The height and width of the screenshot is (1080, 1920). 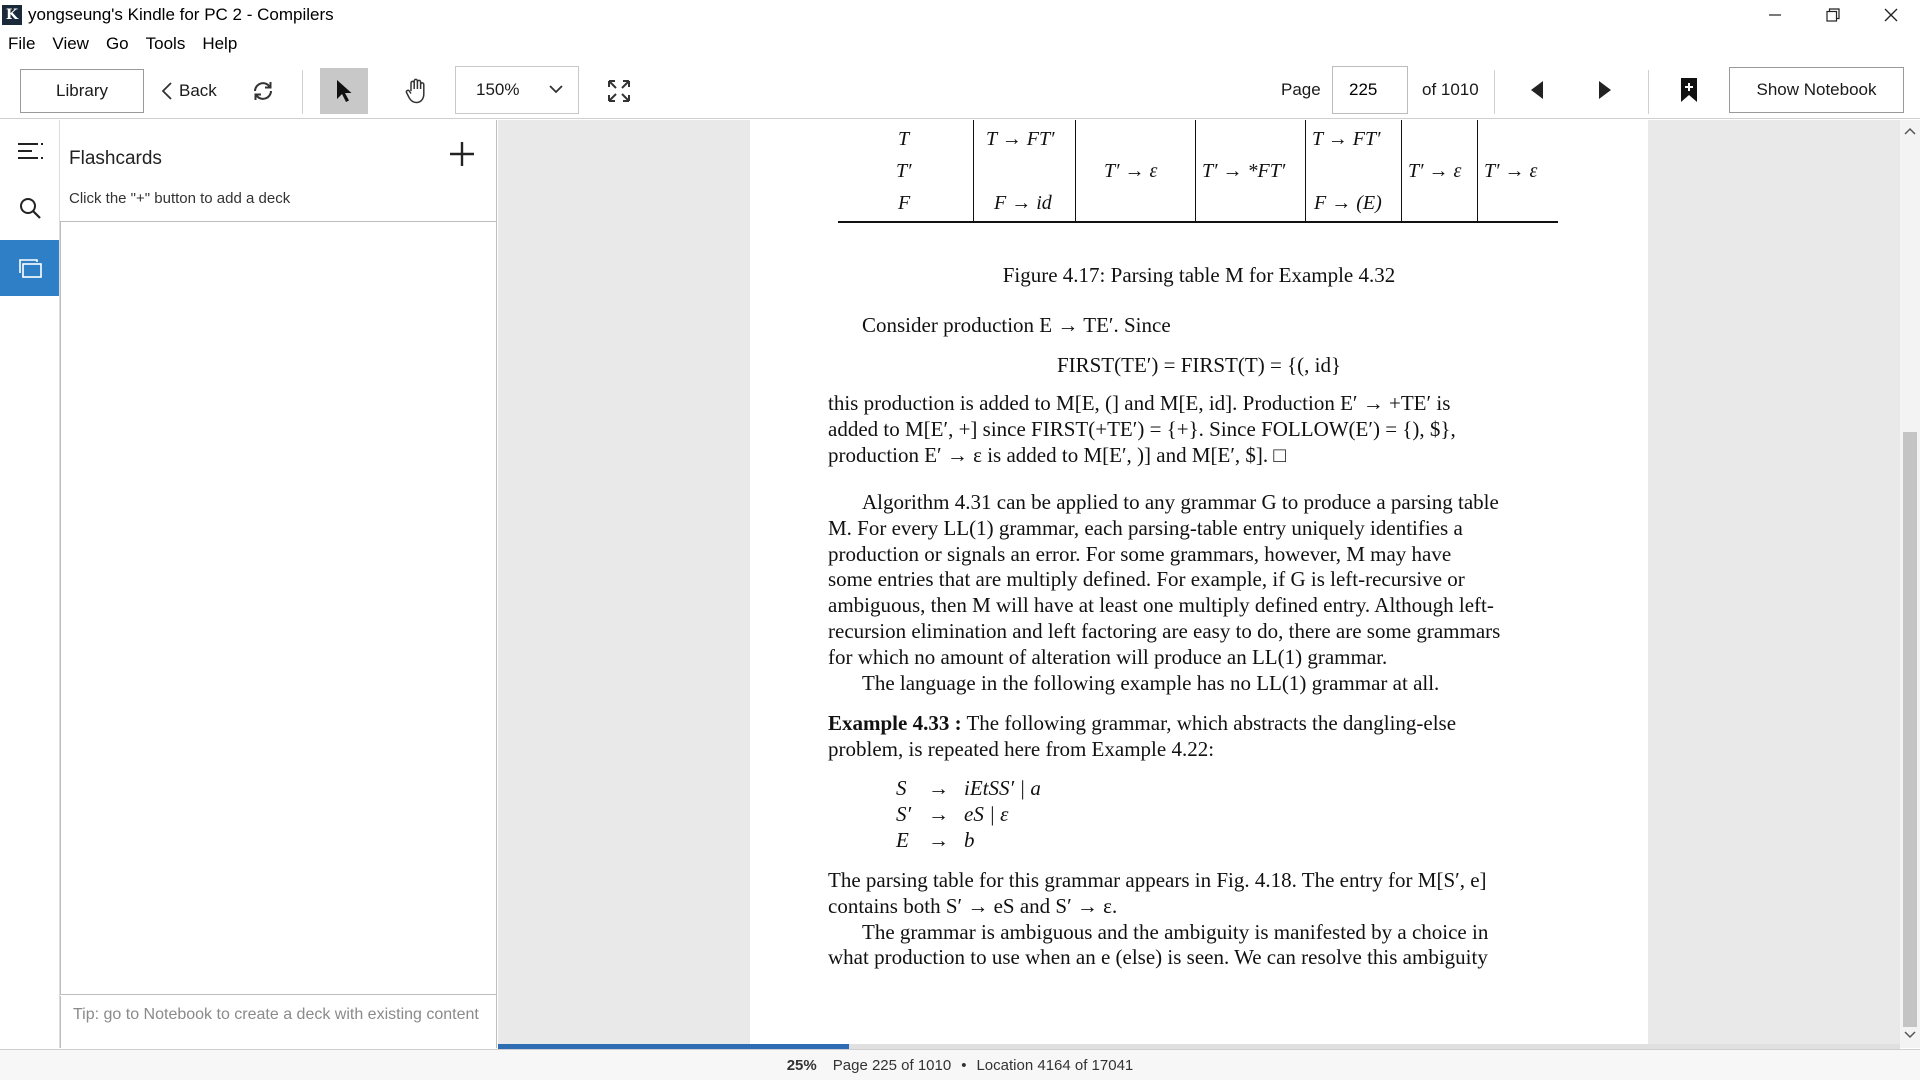 I want to click on scroll-up-icon, so click(x=1910, y=131).